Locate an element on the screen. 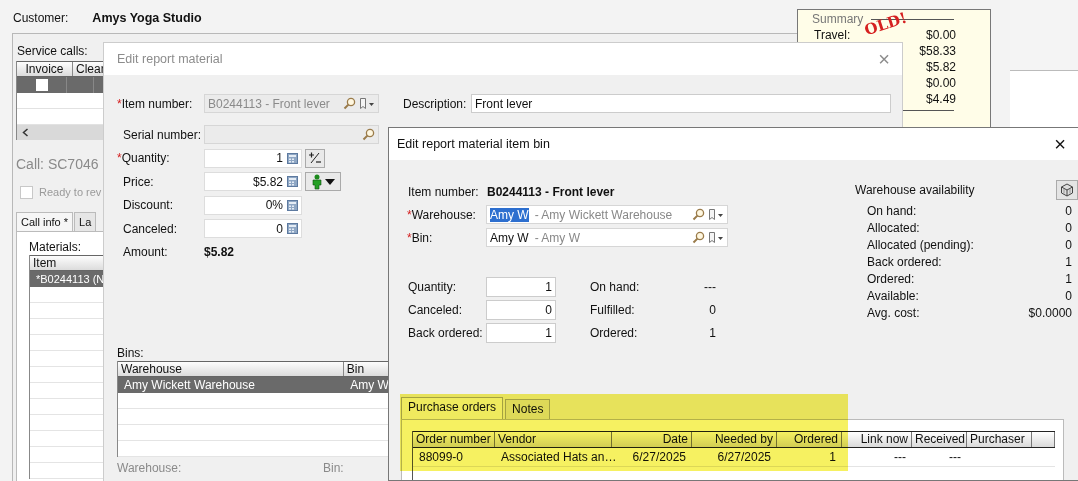 This screenshot has height=481, width=1078. table-cell-text: 88099-0 is located at coordinates (441, 457).